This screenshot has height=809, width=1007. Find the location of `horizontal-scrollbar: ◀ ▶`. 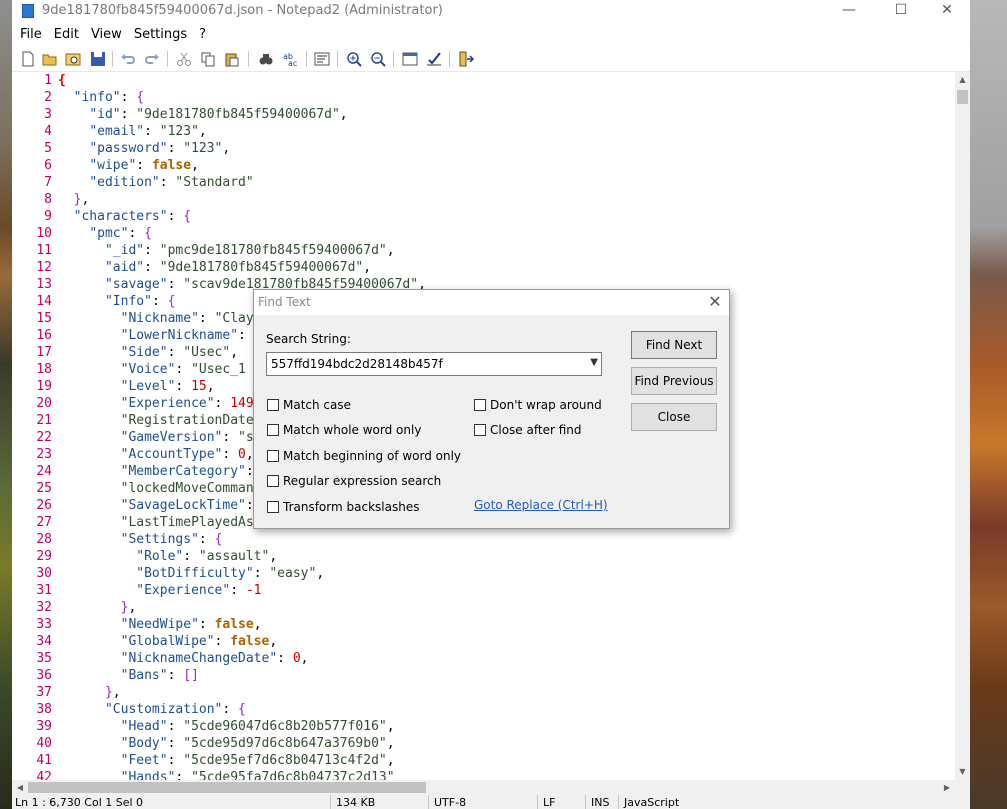

horizontal-scrollbar: ◀ ▶ is located at coordinates (483, 787).